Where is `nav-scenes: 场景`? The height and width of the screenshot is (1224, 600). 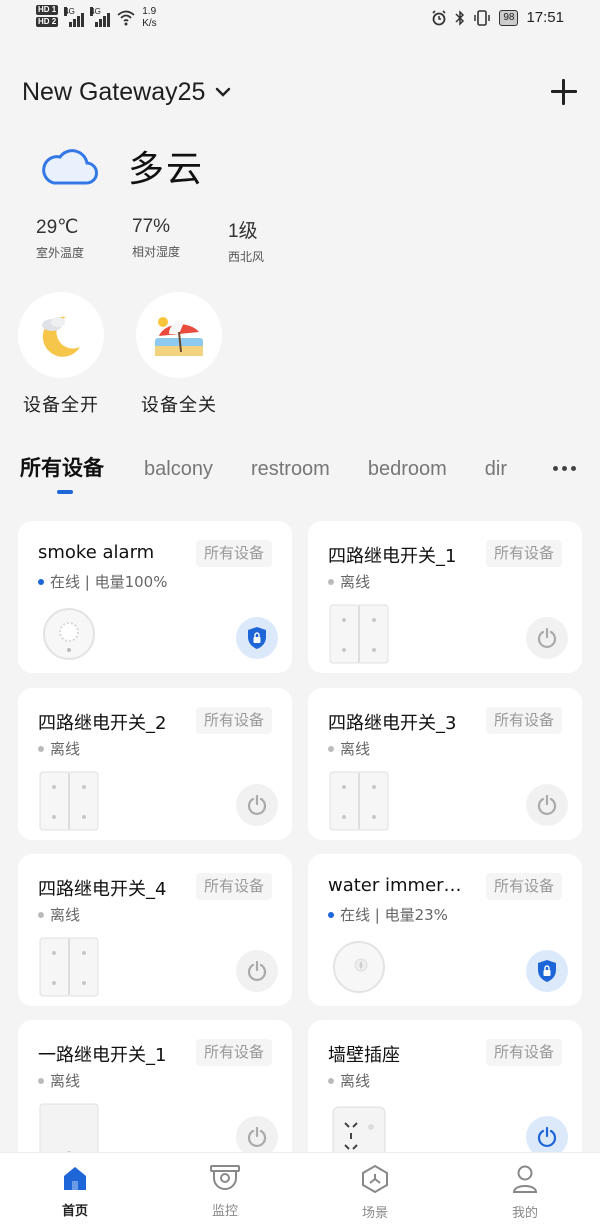 nav-scenes: 场景 is located at coordinates (375, 1188).